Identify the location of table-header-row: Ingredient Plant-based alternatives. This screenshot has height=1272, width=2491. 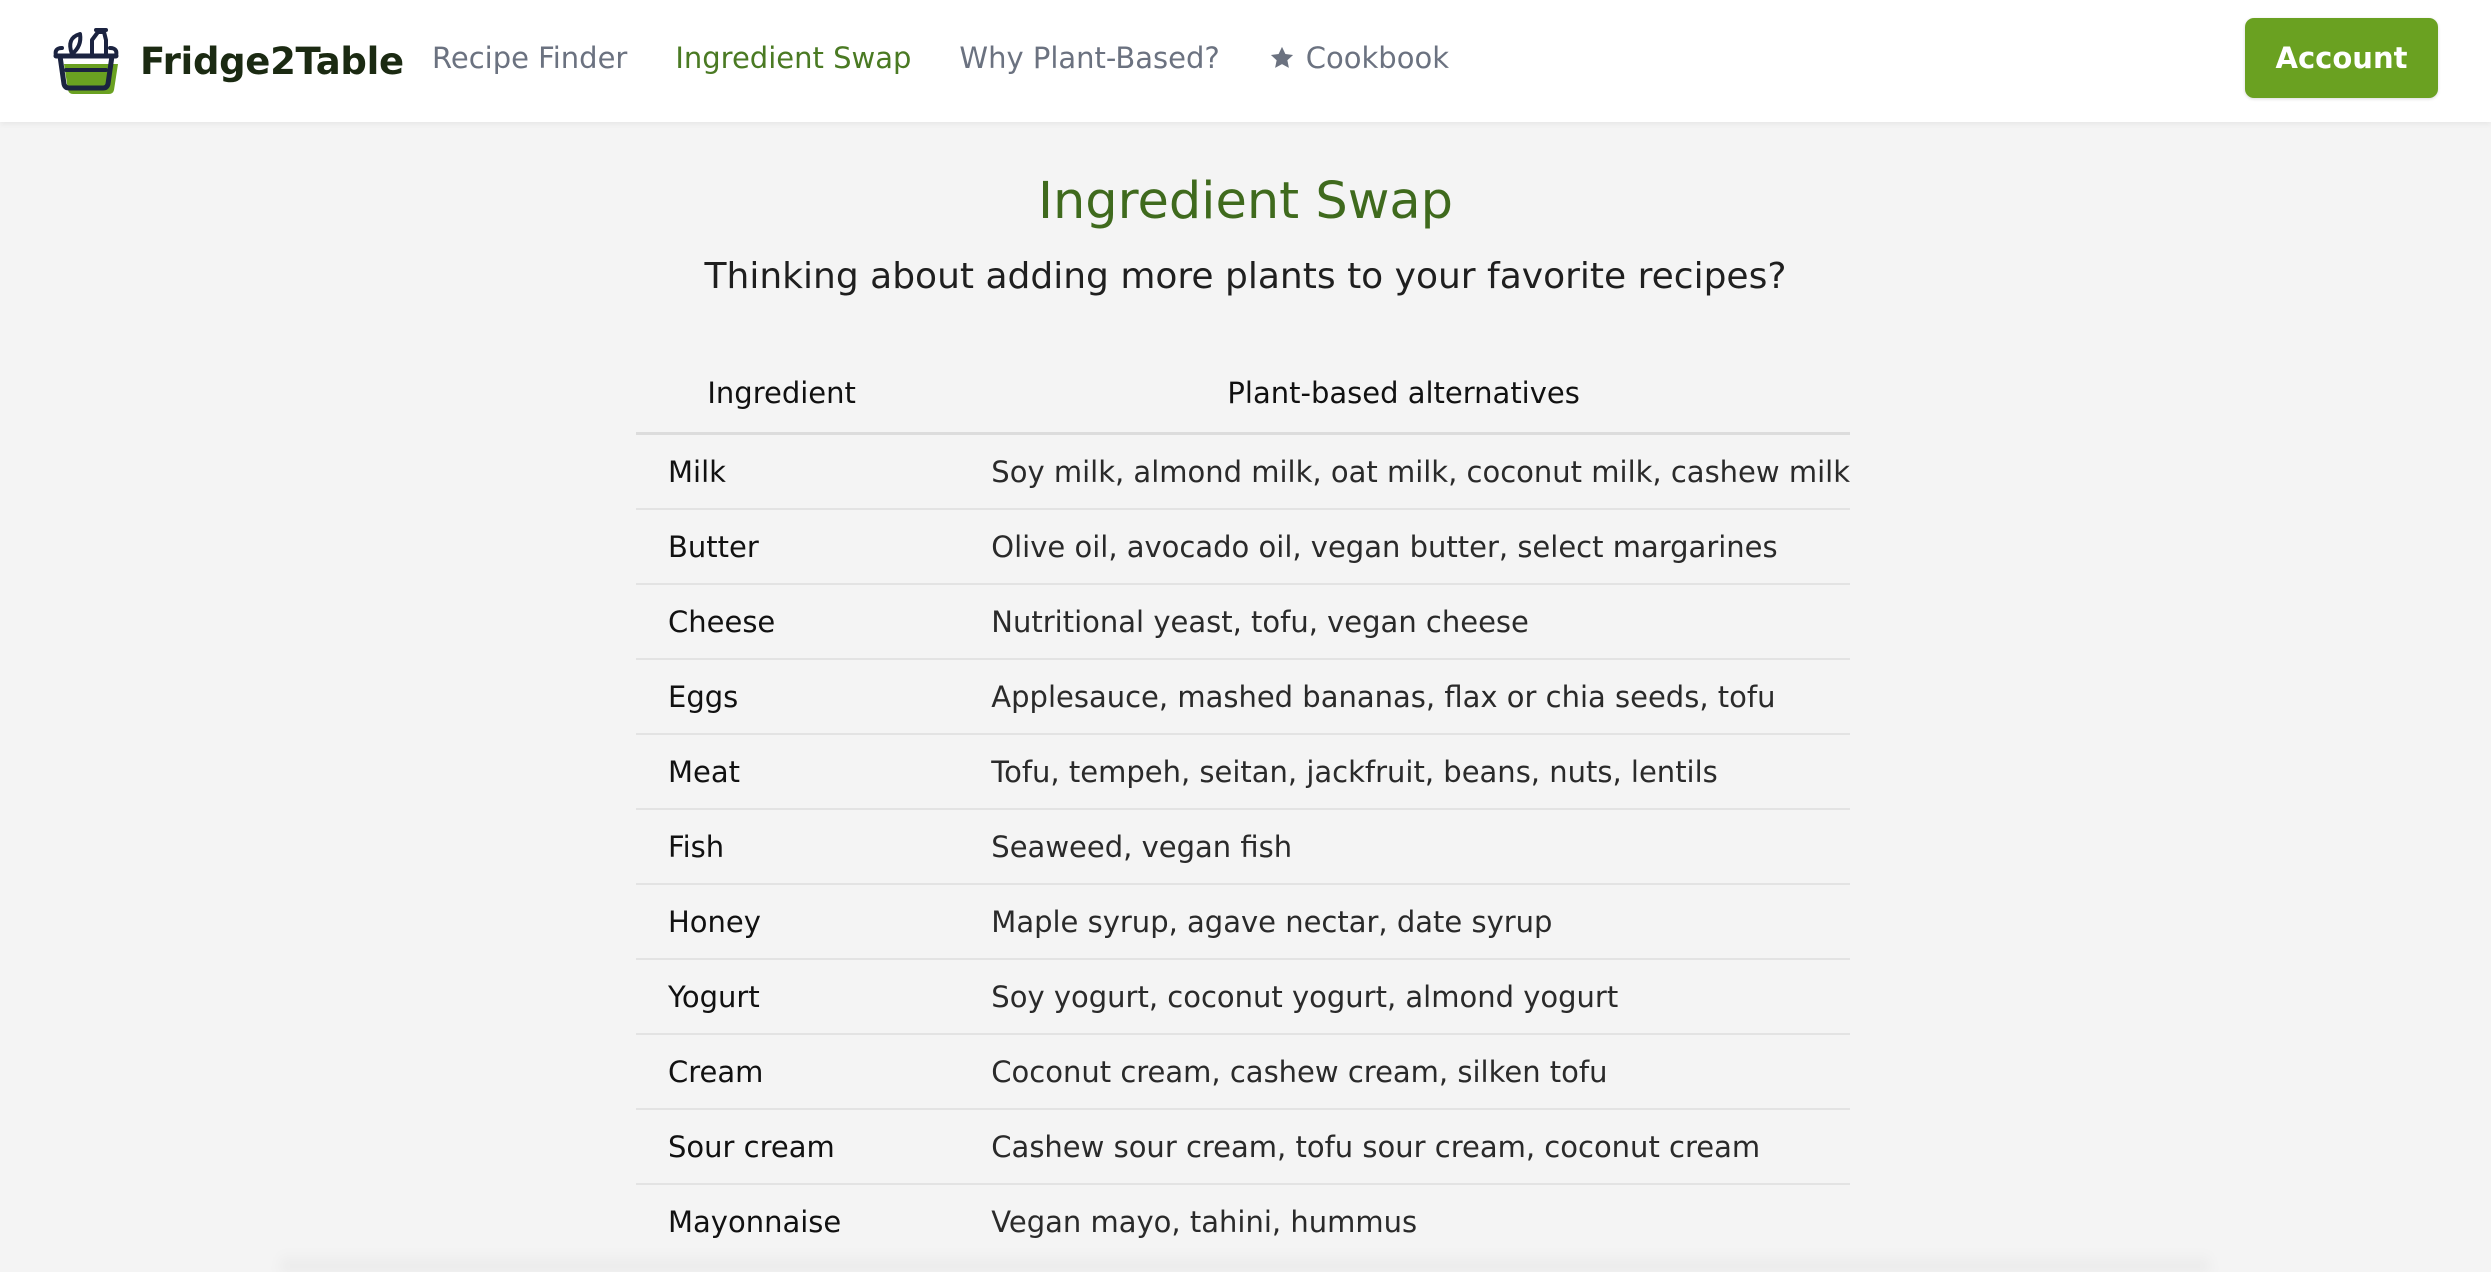
(1243, 394).